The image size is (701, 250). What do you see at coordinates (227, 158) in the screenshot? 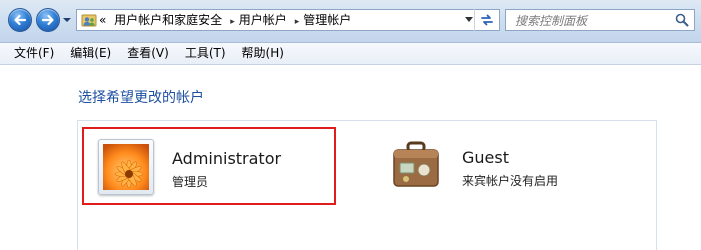
I see `account-name: Administrator` at bounding box center [227, 158].